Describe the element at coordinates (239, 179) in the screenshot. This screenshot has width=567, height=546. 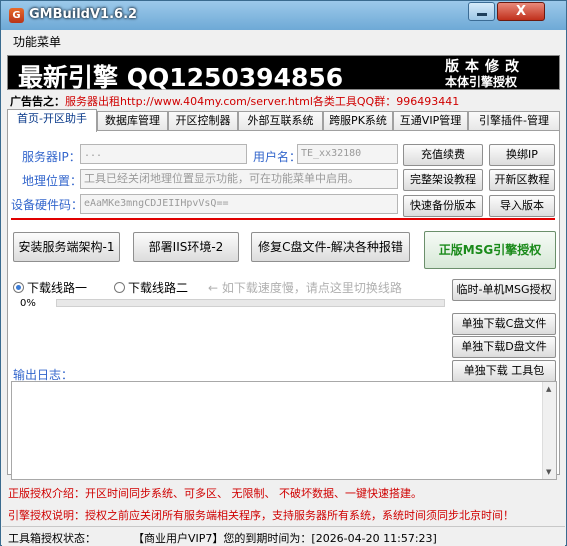
I see `geo-field: 工具已经关闭地理位置显示功能，可在功能菜单中启用。` at that location.